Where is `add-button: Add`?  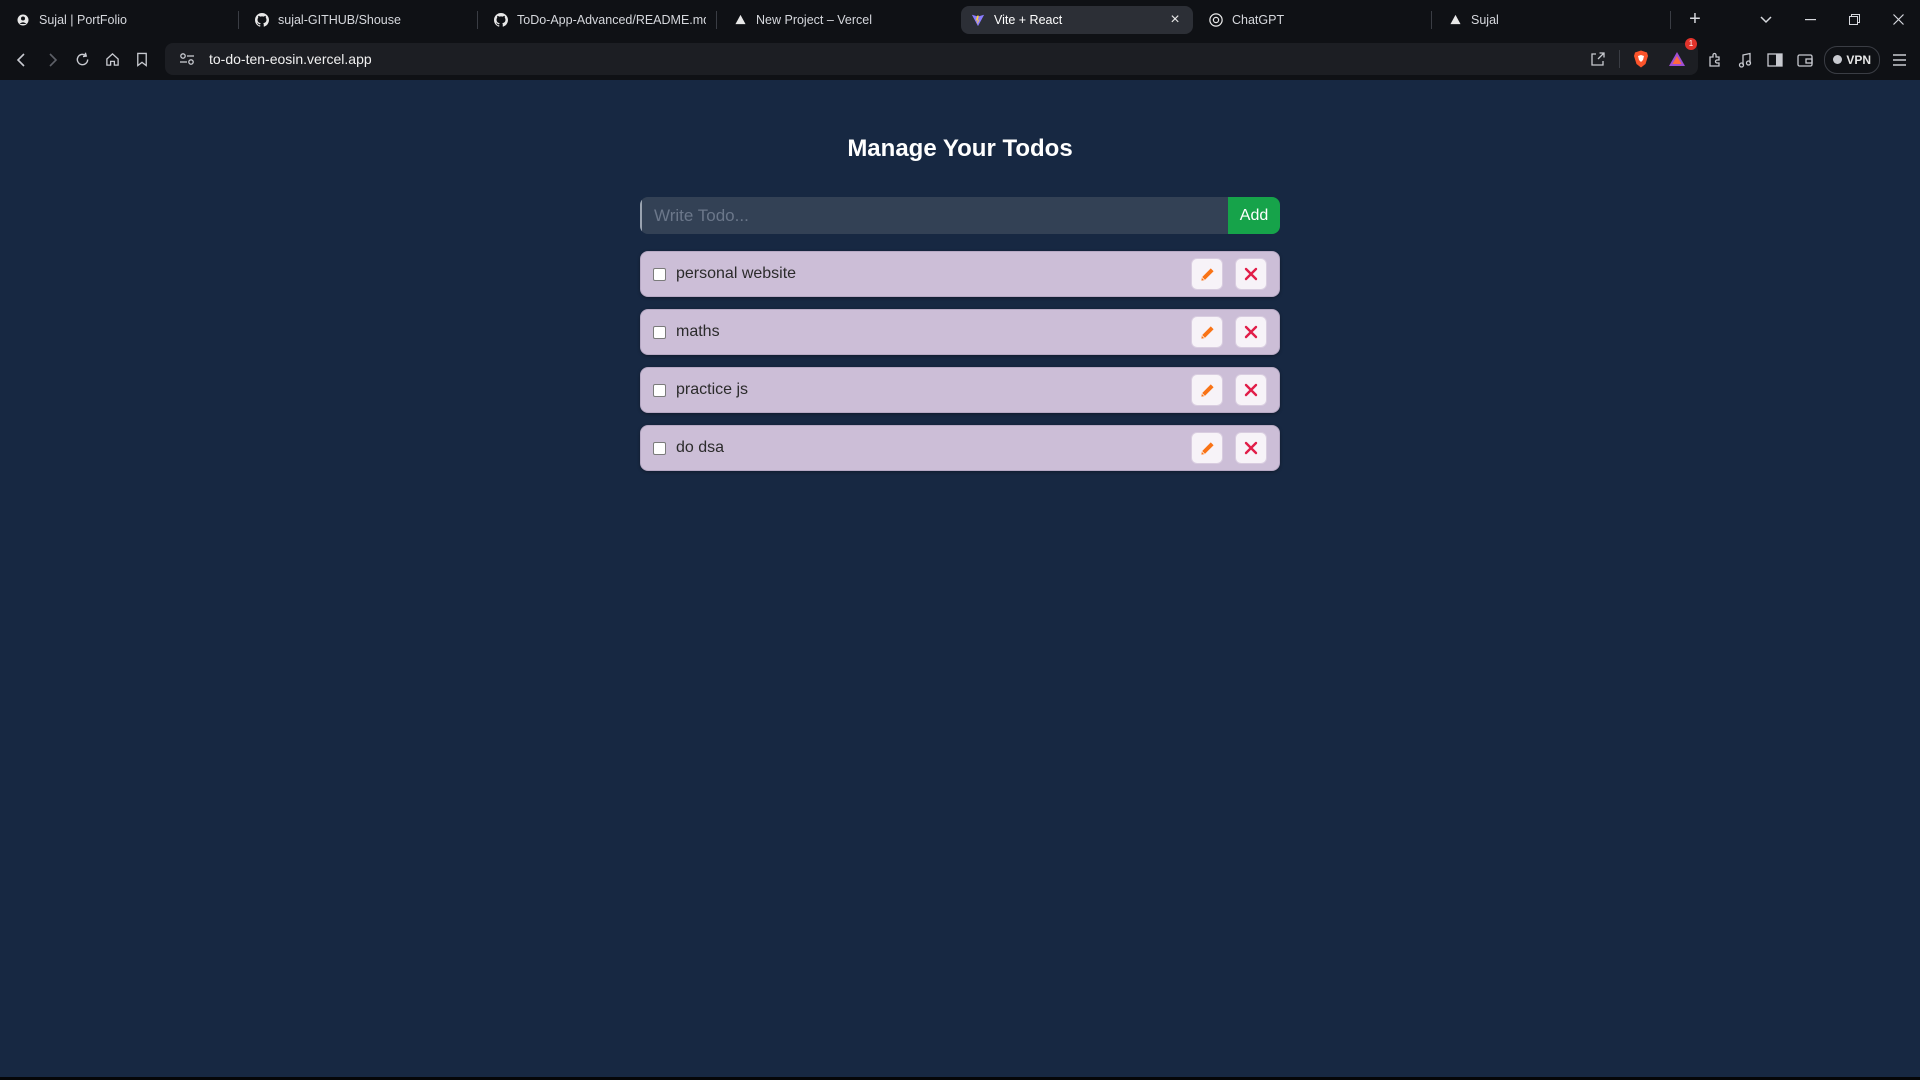 add-button: Add is located at coordinates (1254, 215).